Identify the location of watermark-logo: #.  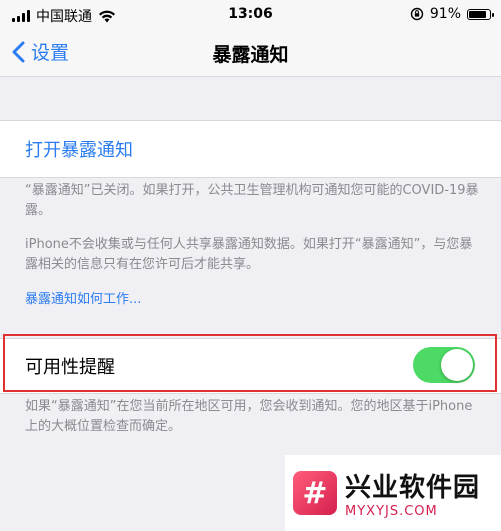
(315, 493).